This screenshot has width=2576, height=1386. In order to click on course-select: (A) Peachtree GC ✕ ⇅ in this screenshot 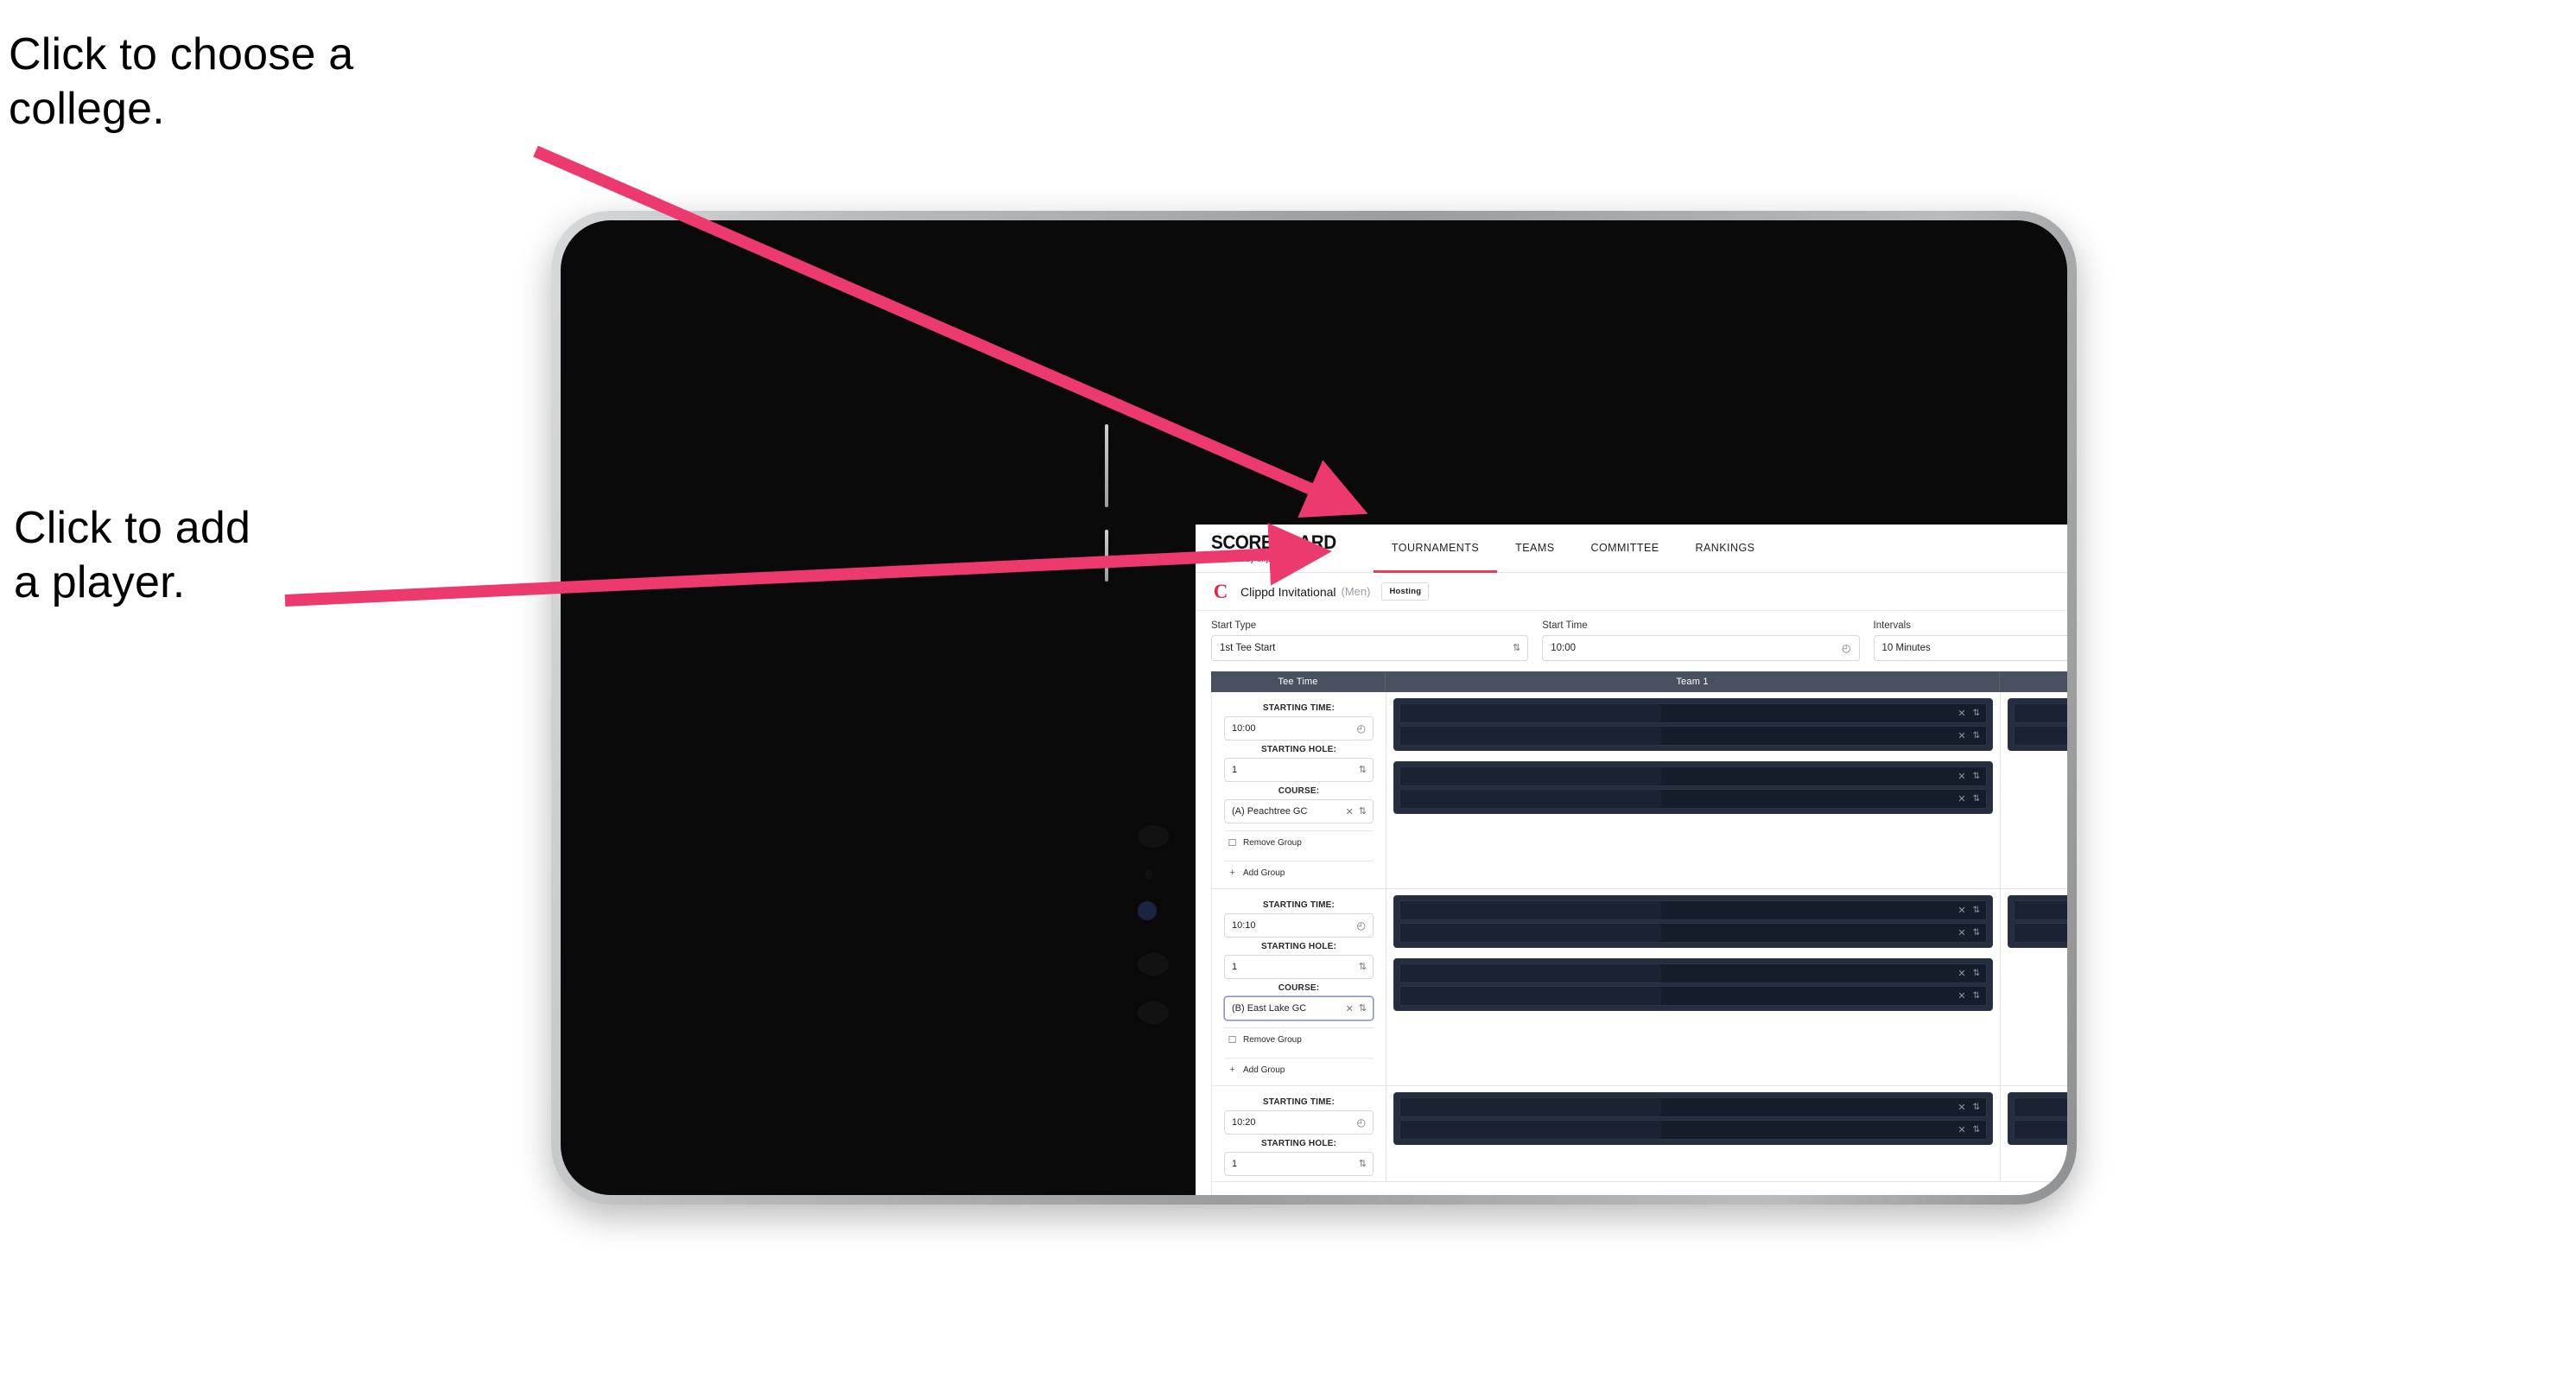, I will do `click(1299, 811)`.